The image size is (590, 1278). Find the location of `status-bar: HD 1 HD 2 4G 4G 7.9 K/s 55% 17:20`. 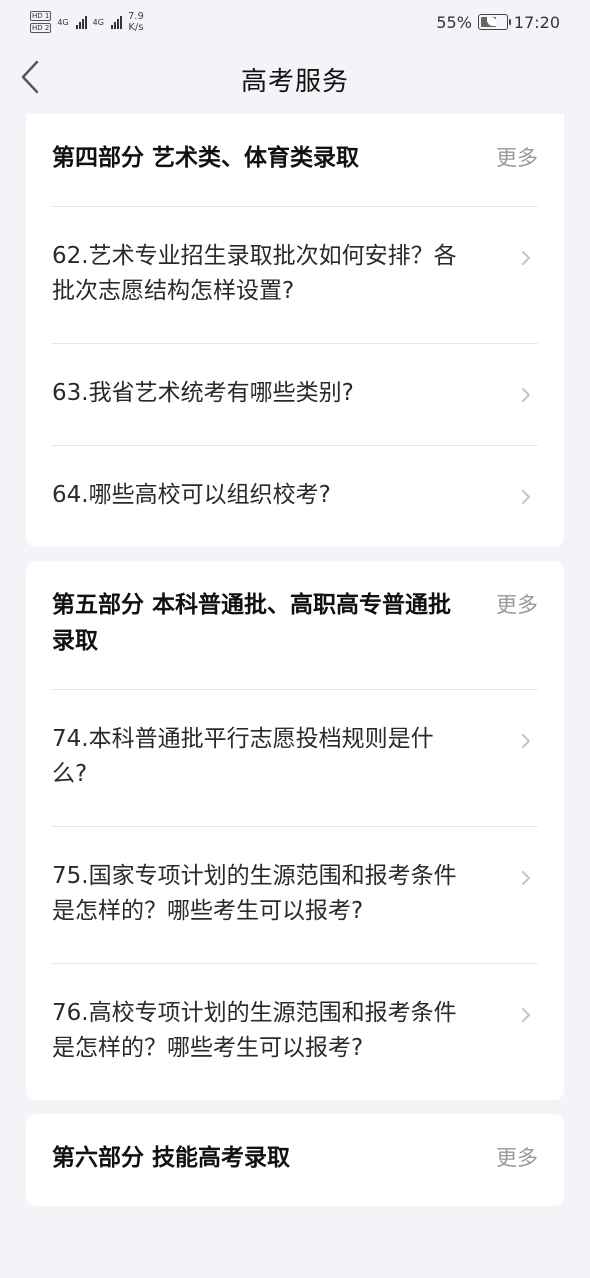

status-bar: HD 1 HD 2 4G 4G 7.9 K/s 55% 17:20 is located at coordinates (295, 22).